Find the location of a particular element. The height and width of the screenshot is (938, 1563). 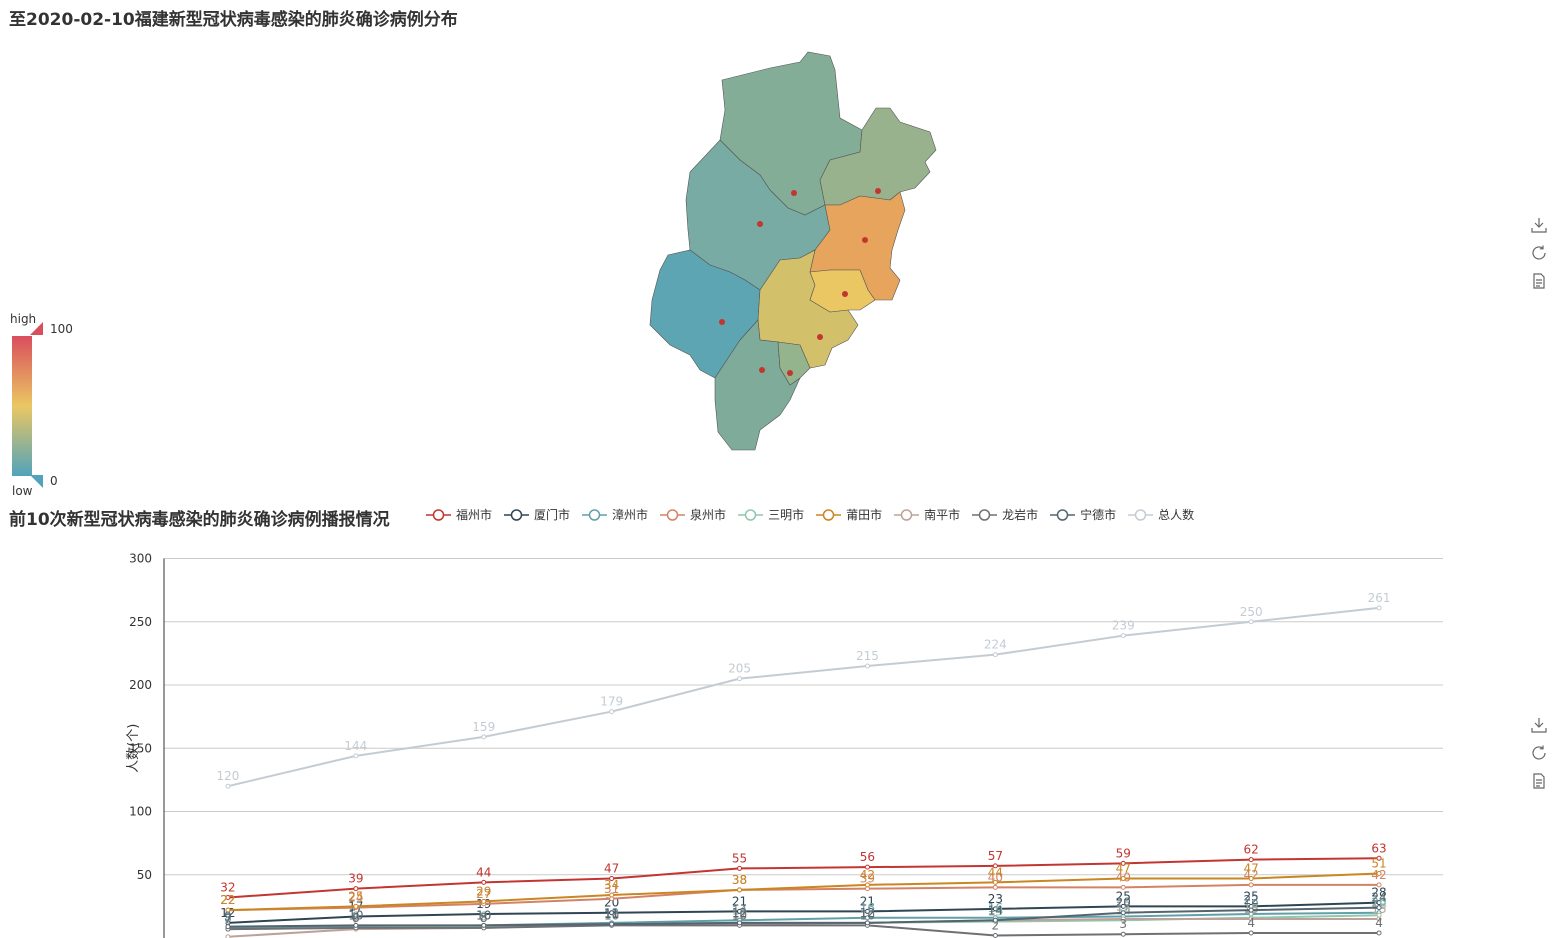

legend-item: 莆田市 is located at coordinates (849, 514).